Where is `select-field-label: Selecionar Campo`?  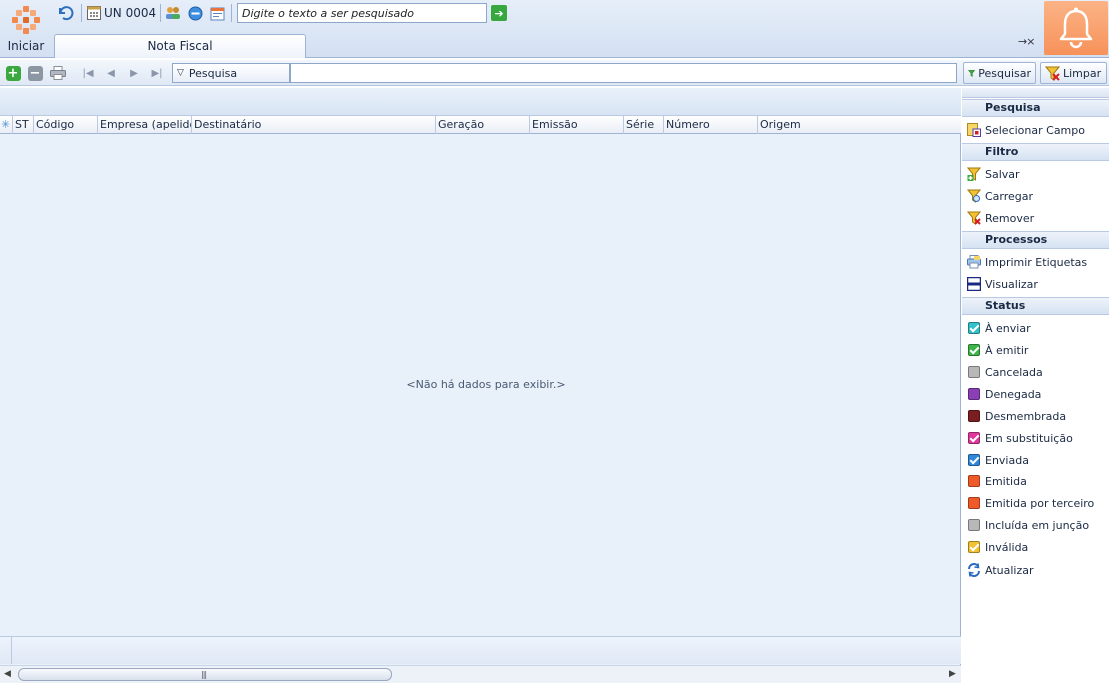
select-field-label: Selecionar Campo is located at coordinates (1035, 130).